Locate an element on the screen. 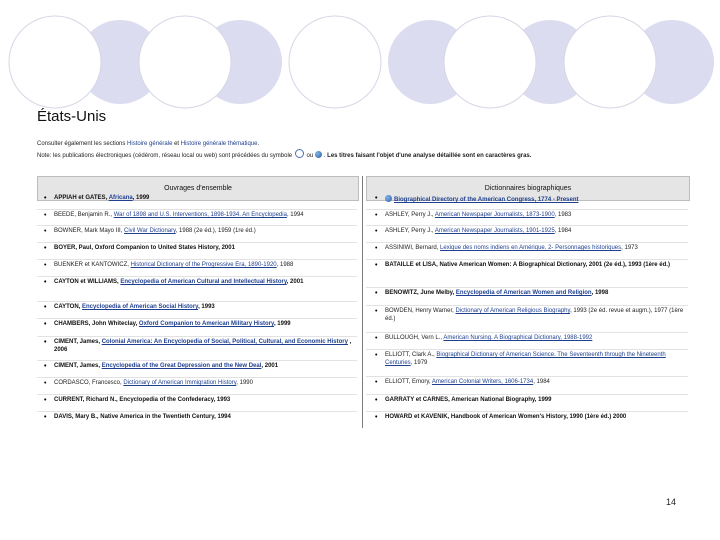 This screenshot has width=720, height=540. page-title: États-Unis is located at coordinates (72, 116).